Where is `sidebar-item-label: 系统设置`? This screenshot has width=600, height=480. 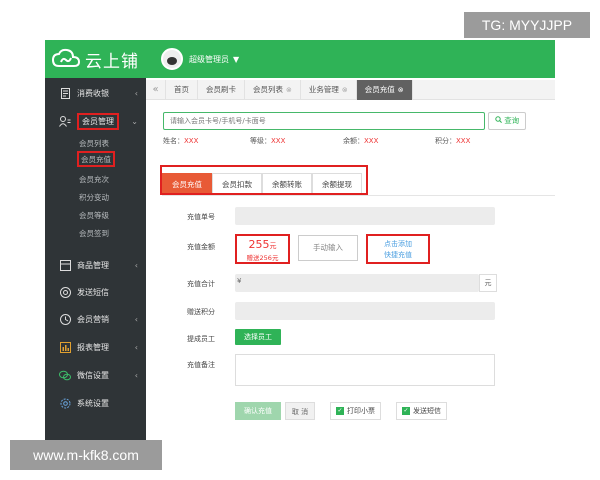
sidebar-item-label: 系统设置 is located at coordinates (93, 403).